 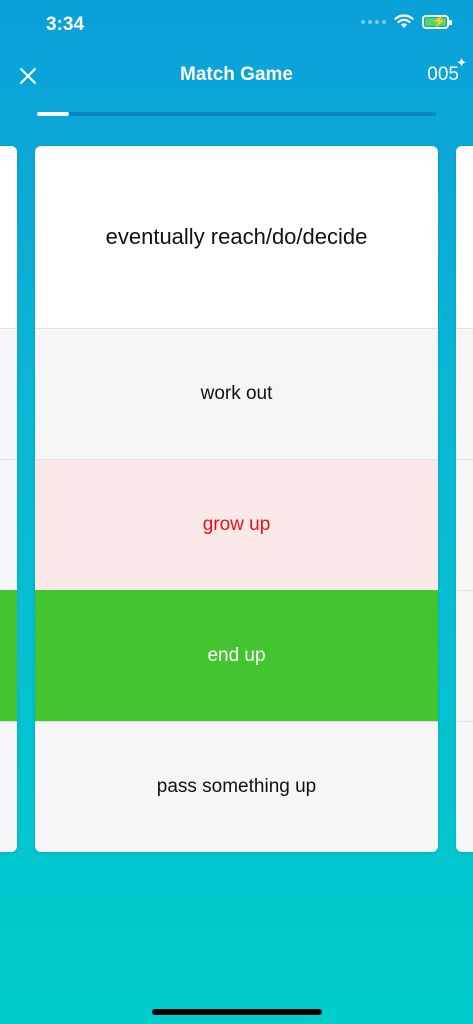 What do you see at coordinates (443, 74) in the screenshot?
I see `score-counter: 005` at bounding box center [443, 74].